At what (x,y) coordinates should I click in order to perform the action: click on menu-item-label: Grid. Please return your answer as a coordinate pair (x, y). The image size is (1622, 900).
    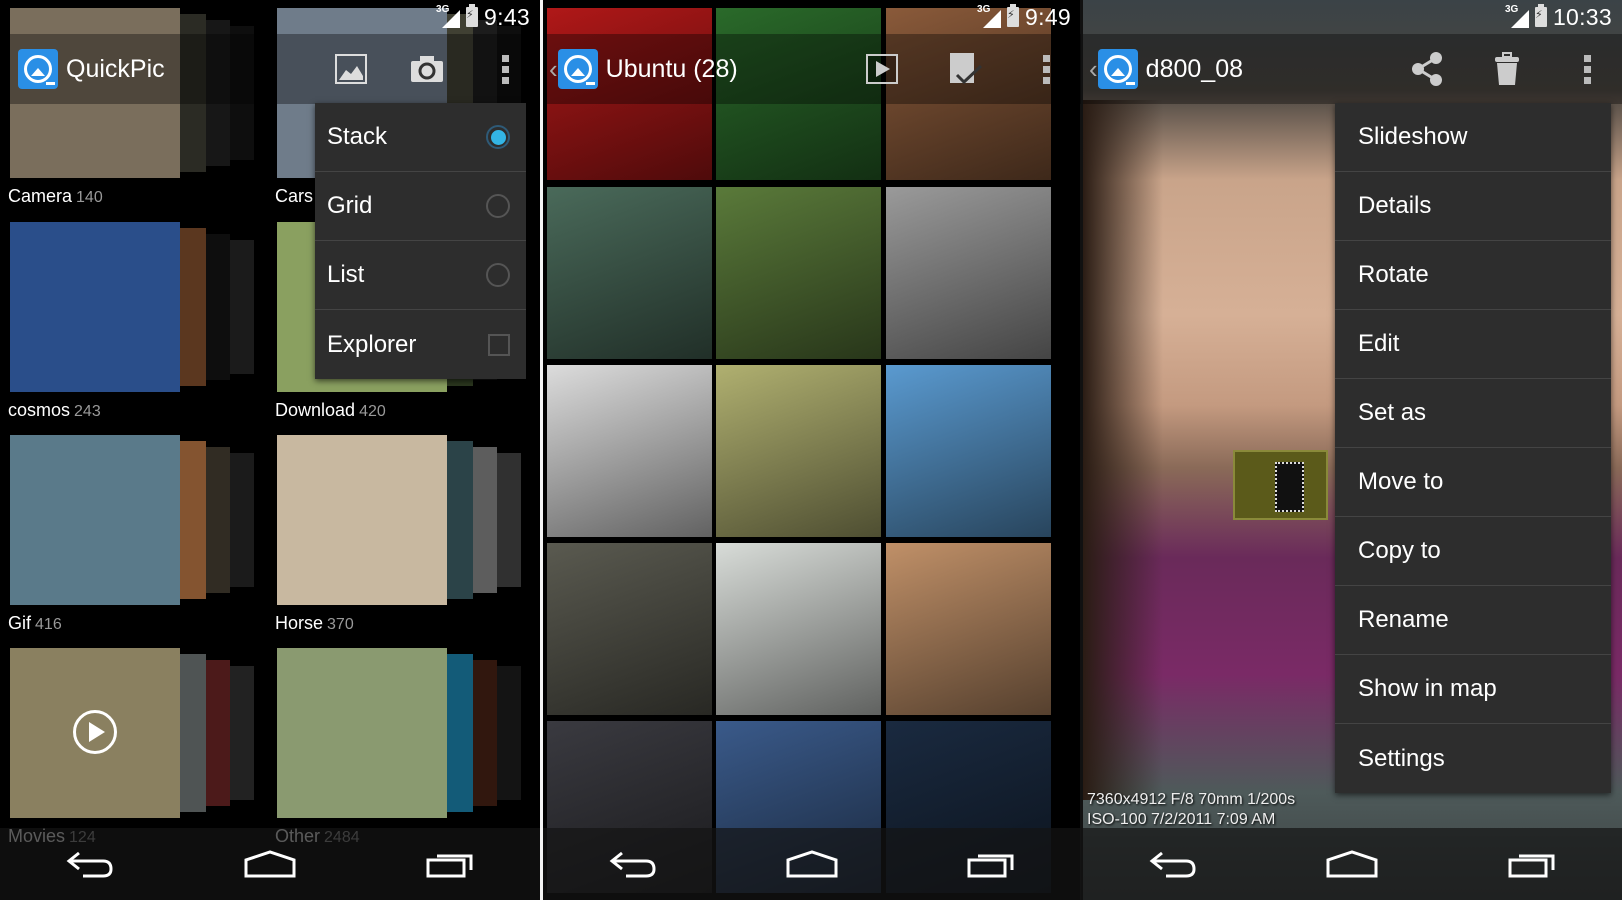
    Looking at the image, I should click on (350, 205).